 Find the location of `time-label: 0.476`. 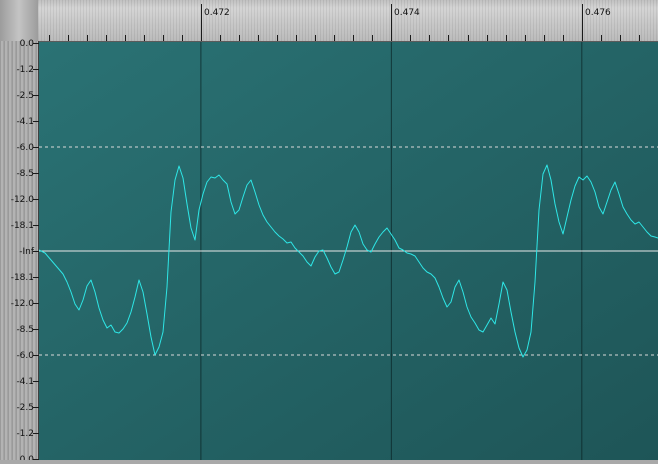

time-label: 0.476 is located at coordinates (598, 13).